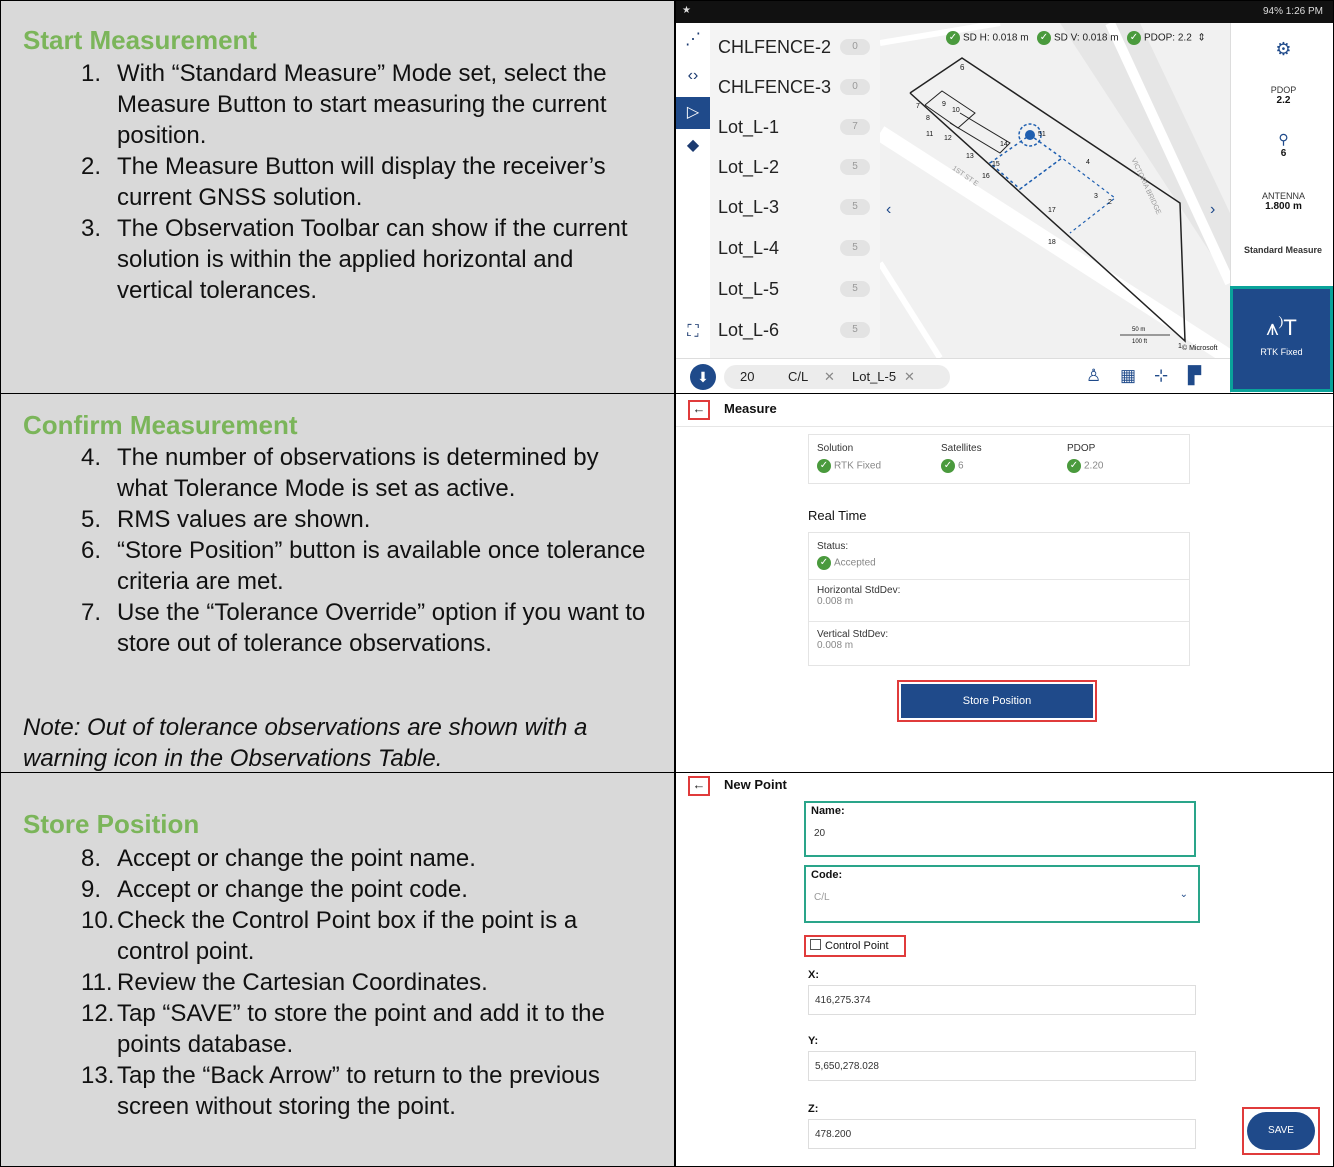 The width and height of the screenshot is (1334, 1167). I want to click on map-point-label: 15, so click(996, 164).